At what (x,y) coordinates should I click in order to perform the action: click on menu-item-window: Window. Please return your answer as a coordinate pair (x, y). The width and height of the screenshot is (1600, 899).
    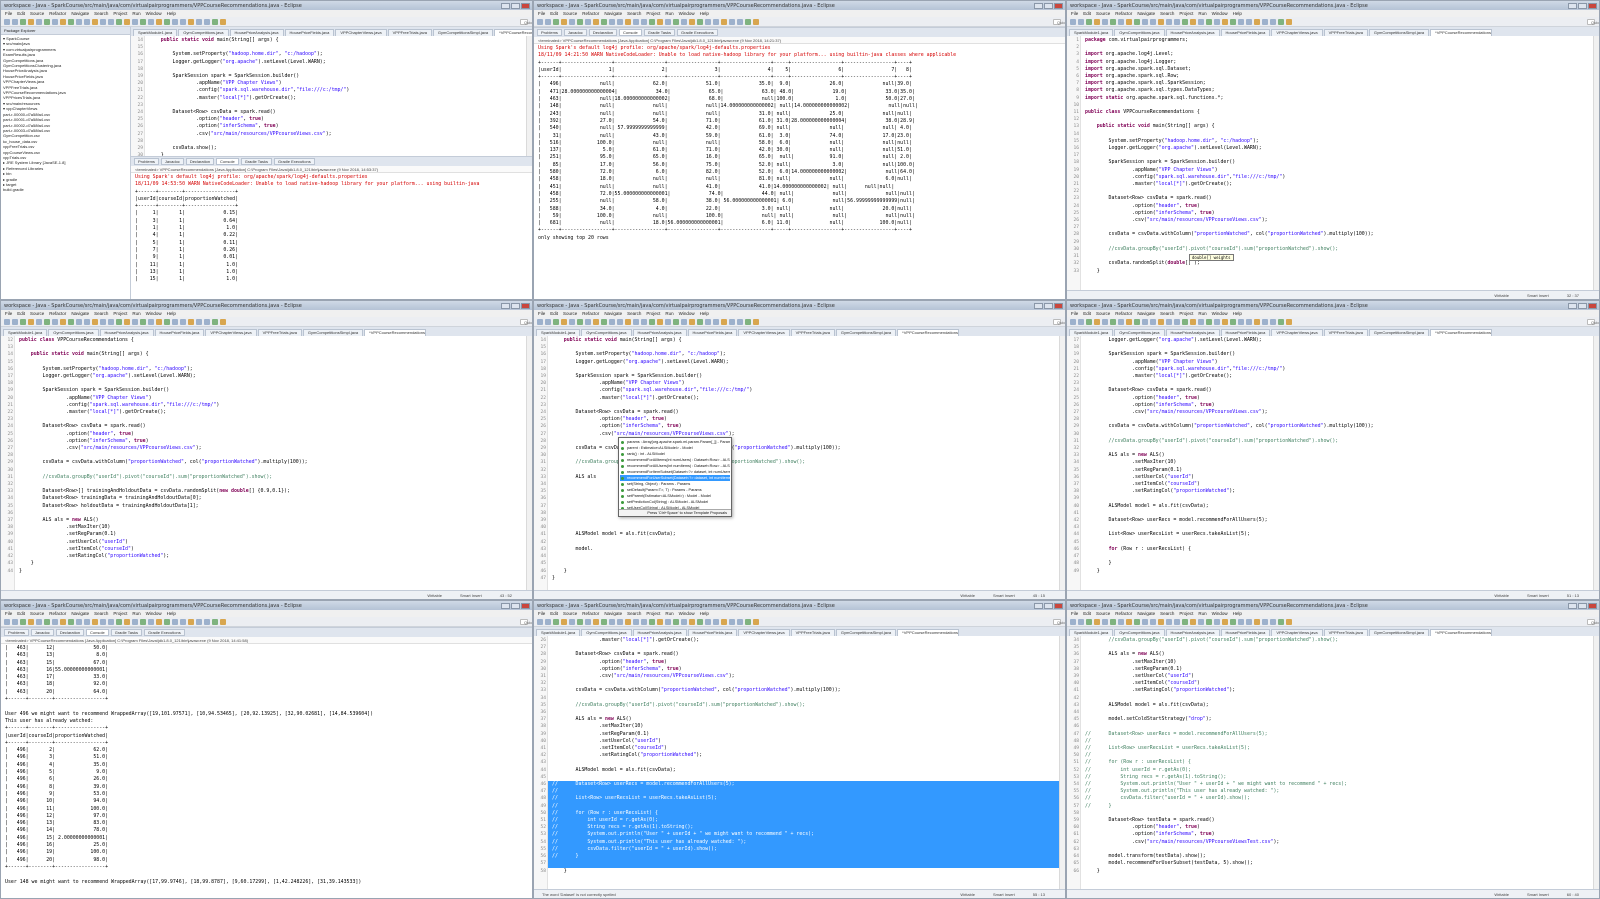
    Looking at the image, I should click on (154, 613).